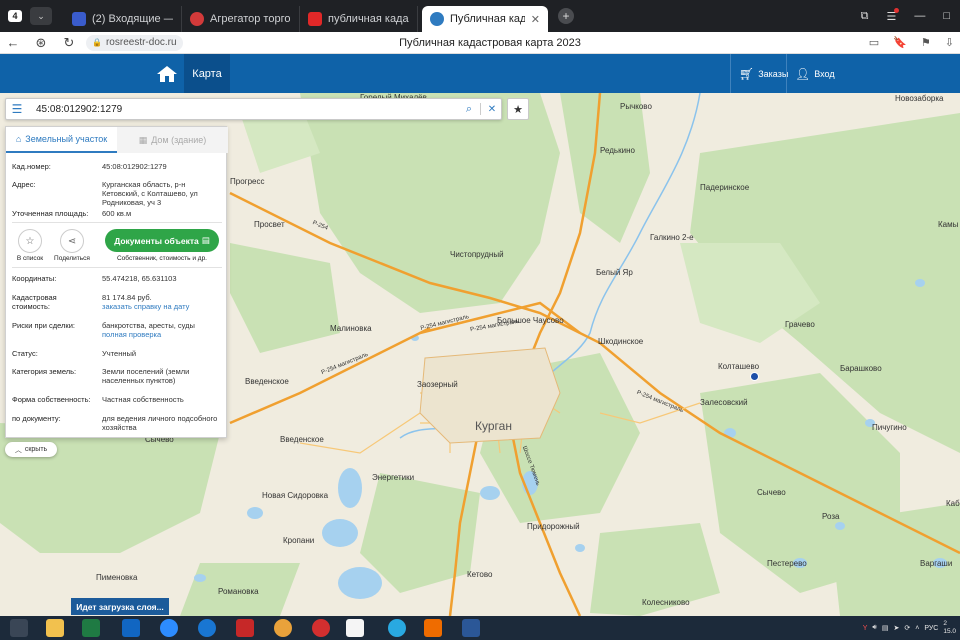 The width and height of the screenshot is (960, 640). What do you see at coordinates (553, 526) in the screenshot?
I see `map-label: Придорожный` at bounding box center [553, 526].